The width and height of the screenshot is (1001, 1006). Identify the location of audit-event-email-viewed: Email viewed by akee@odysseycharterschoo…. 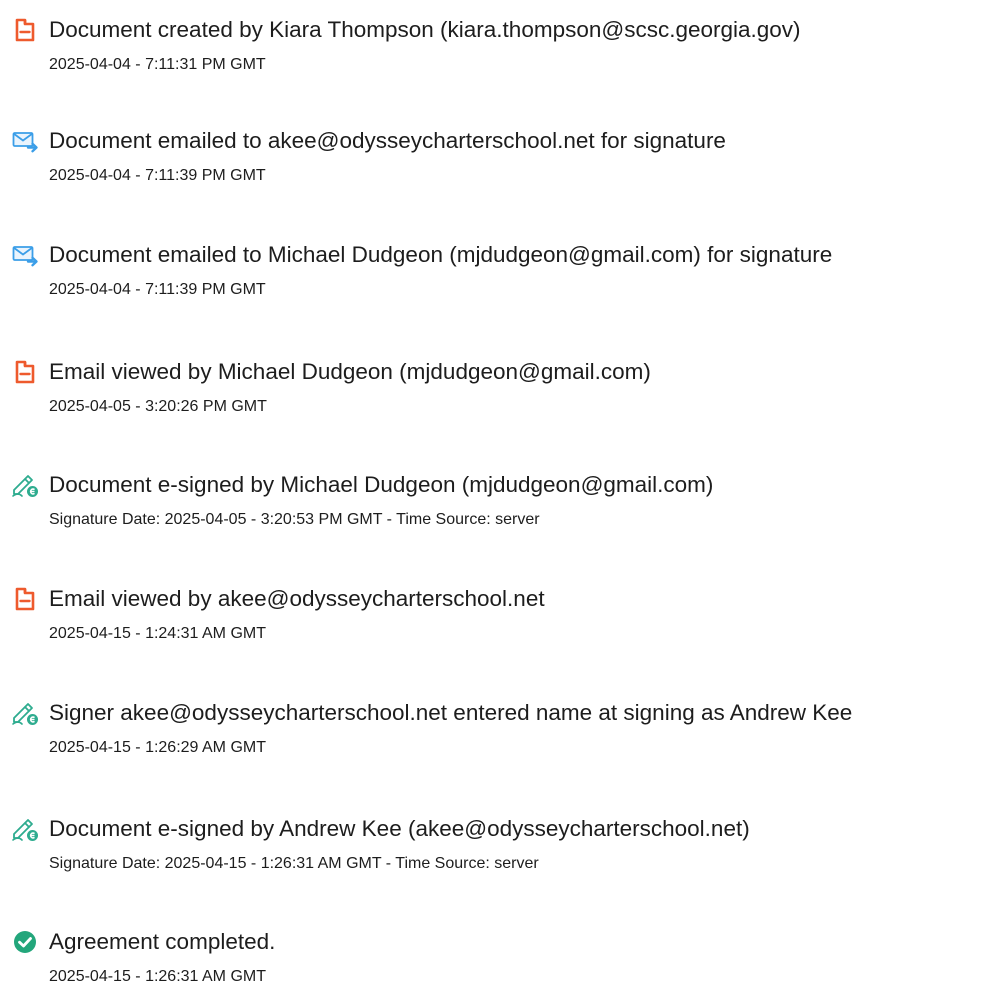
(500, 623).